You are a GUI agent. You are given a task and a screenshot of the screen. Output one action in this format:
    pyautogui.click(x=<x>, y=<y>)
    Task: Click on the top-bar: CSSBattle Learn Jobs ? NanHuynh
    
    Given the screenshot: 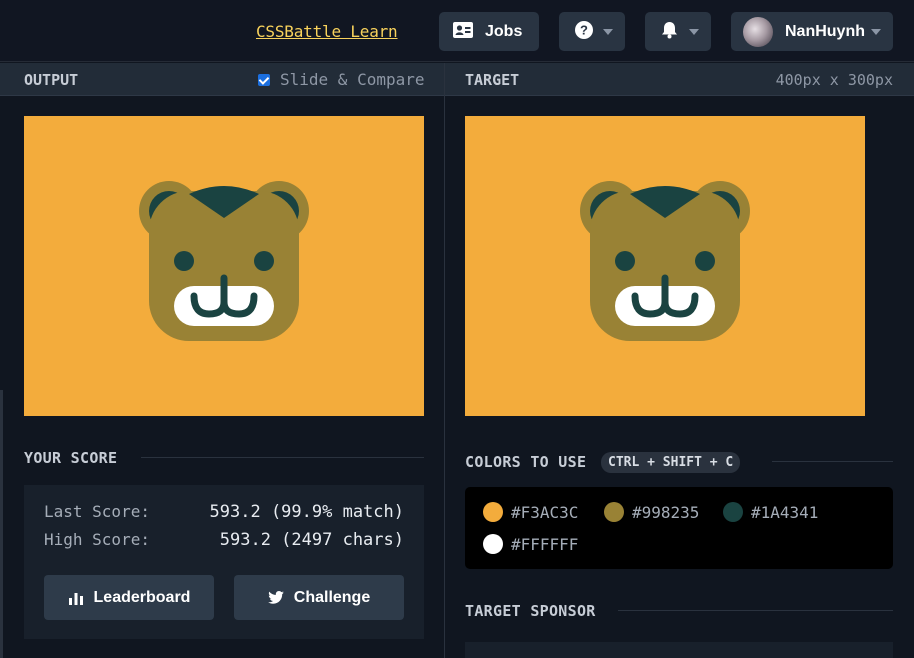 What is the action you would take?
    pyautogui.click(x=457, y=31)
    